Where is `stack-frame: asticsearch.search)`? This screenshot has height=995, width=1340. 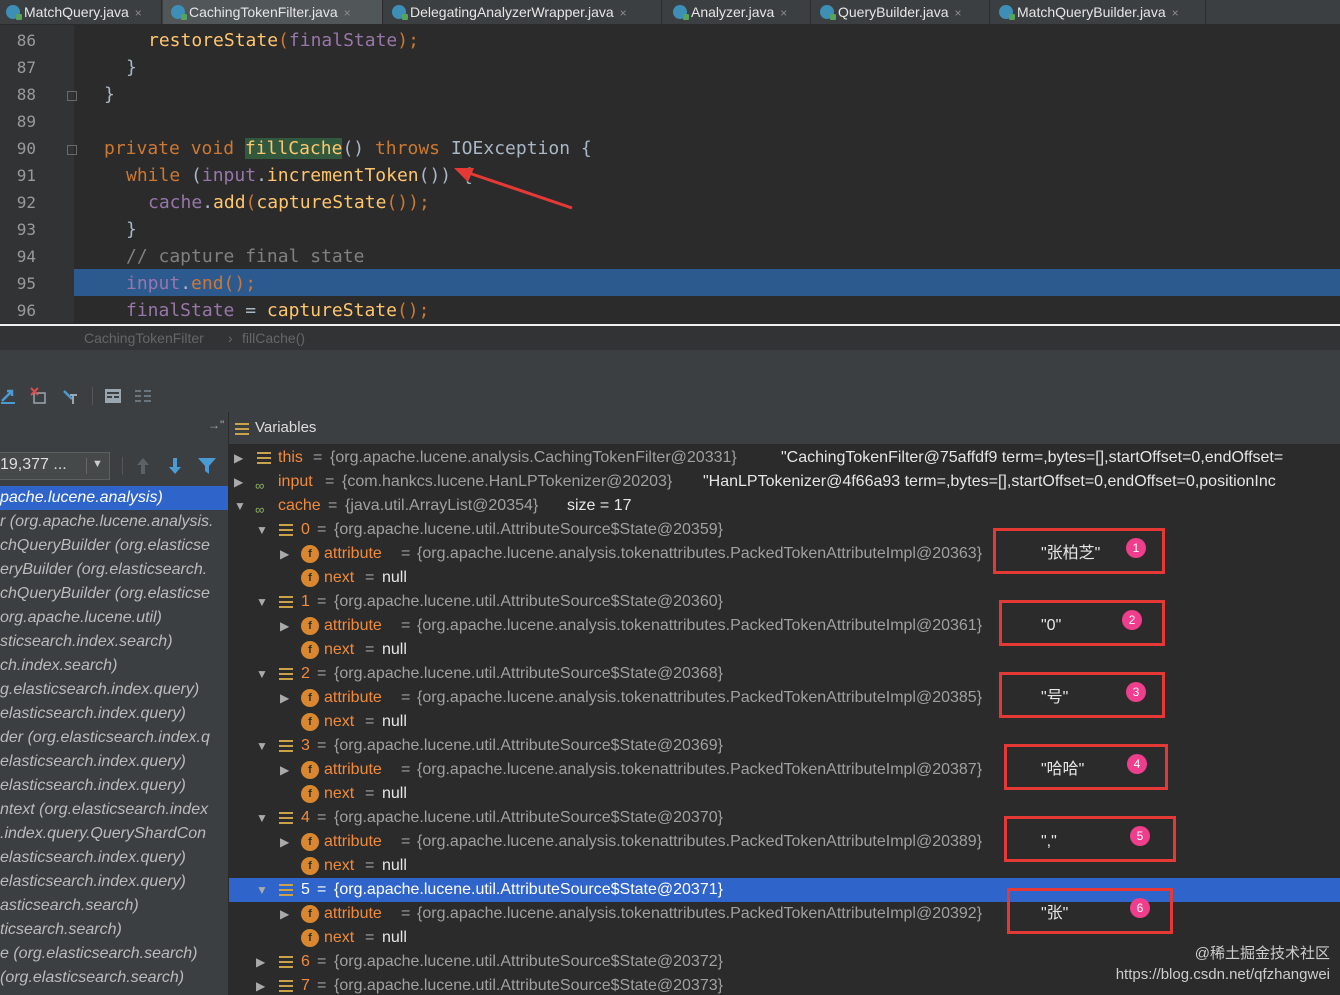
stack-frame: asticsearch.search) is located at coordinates (114, 906).